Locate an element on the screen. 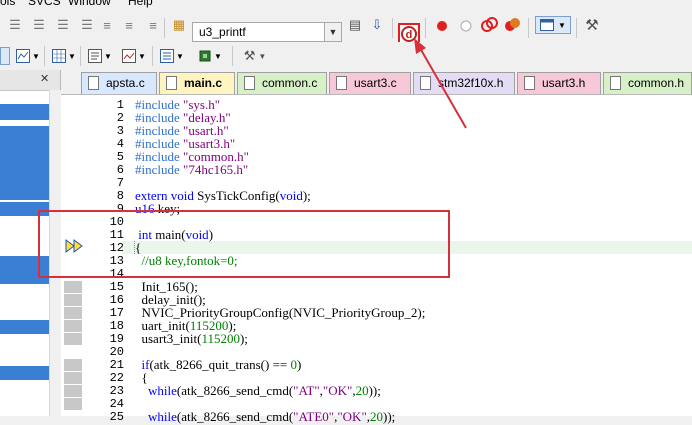 This screenshot has width=692, height=425. line-number: 22 is located at coordinates (116, 378).